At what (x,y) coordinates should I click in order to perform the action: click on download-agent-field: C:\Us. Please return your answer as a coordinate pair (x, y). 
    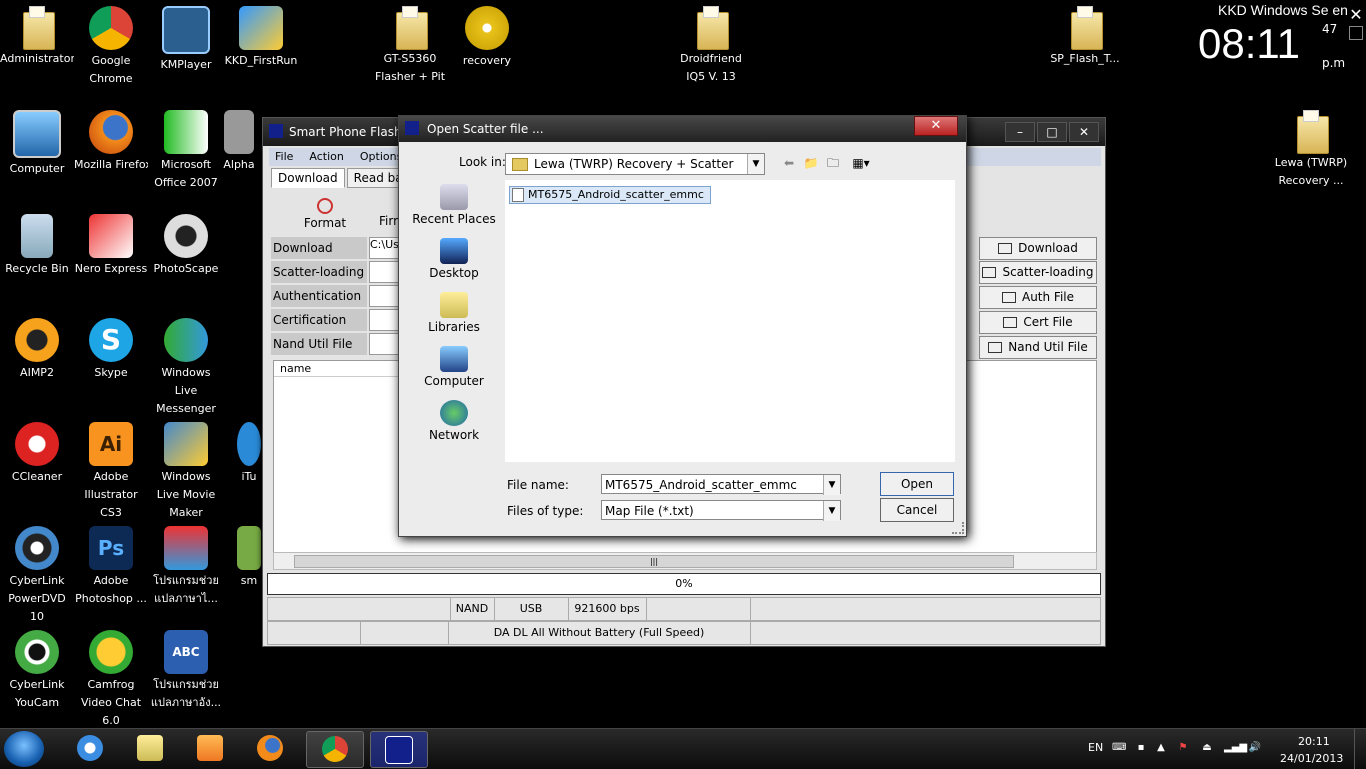
    Looking at the image, I should click on (384, 248).